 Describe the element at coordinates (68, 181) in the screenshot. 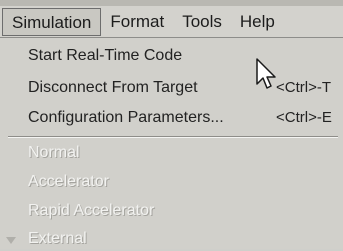

I see `menu-item-label: Accelerator` at that location.